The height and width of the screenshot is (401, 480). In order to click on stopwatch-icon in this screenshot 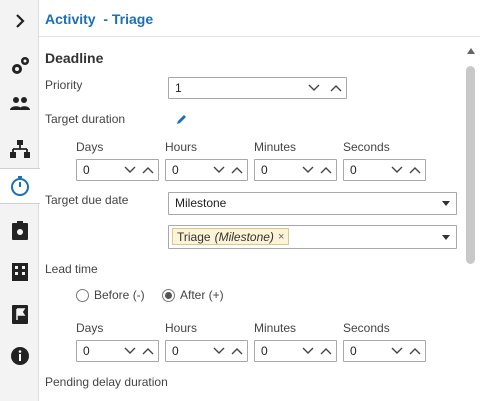, I will do `click(20, 186)`.